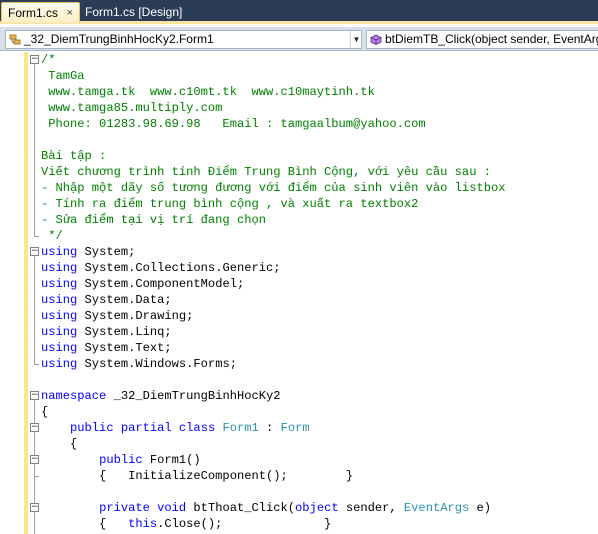  Describe the element at coordinates (299, 156) in the screenshot. I see `code-line: Bài tập :` at that location.